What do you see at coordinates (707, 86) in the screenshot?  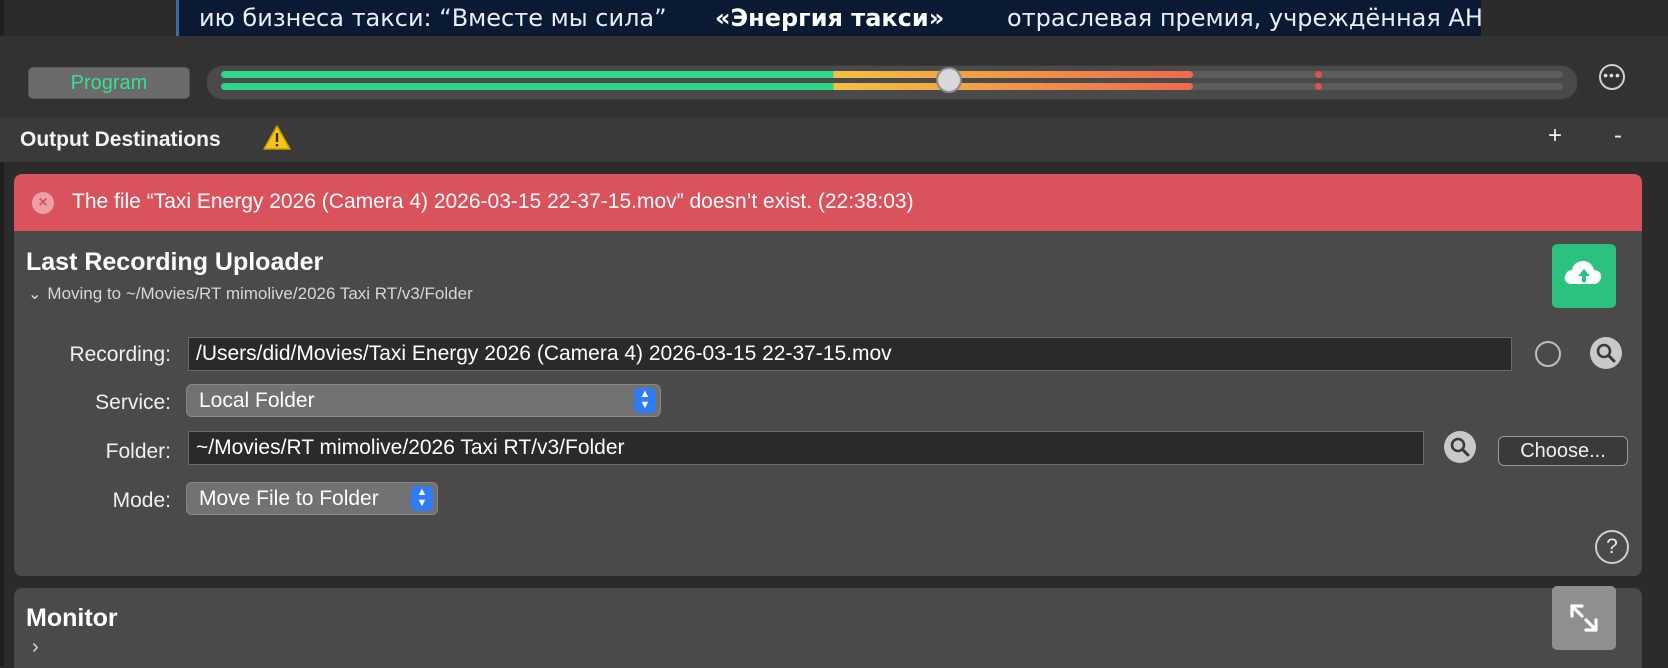 I see `meter-level-right` at bounding box center [707, 86].